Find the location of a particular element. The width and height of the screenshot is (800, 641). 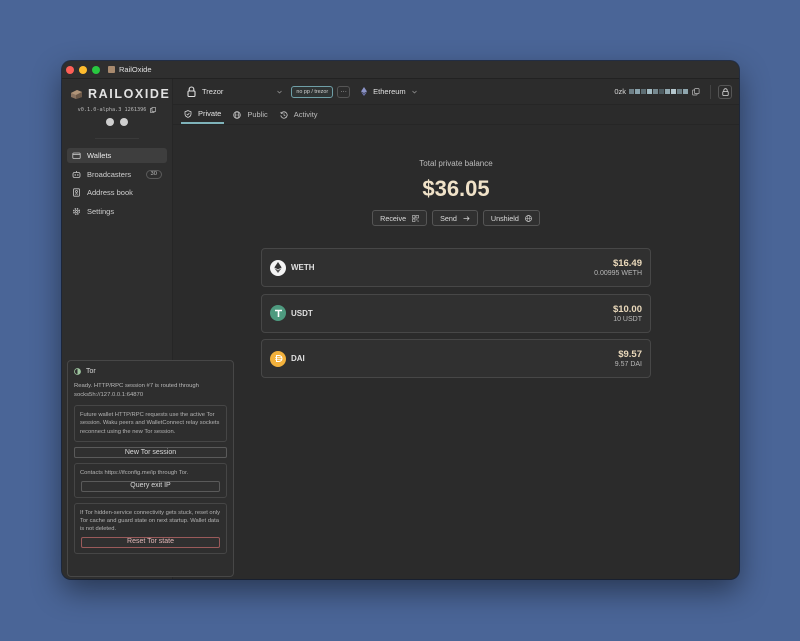

usdt-token-icon is located at coordinates (278, 313).